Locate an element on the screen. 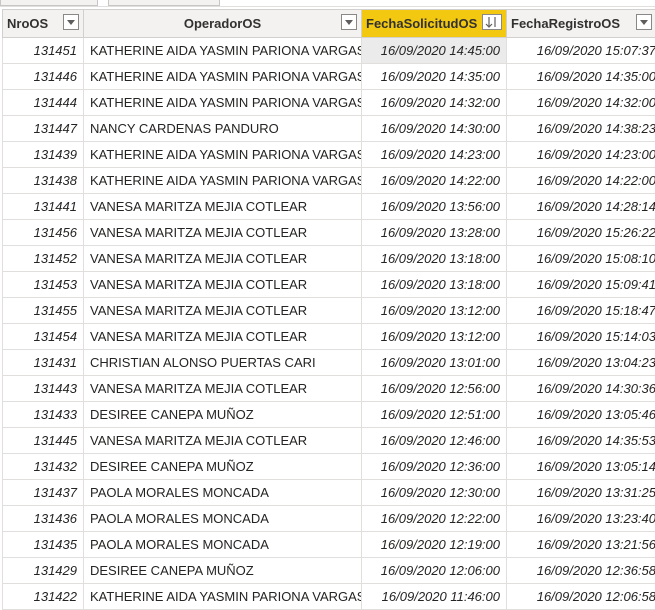 This screenshot has height=610, width=655. cell-fechasolicitudos: 16/09/2020 14:45:00 is located at coordinates (434, 50).